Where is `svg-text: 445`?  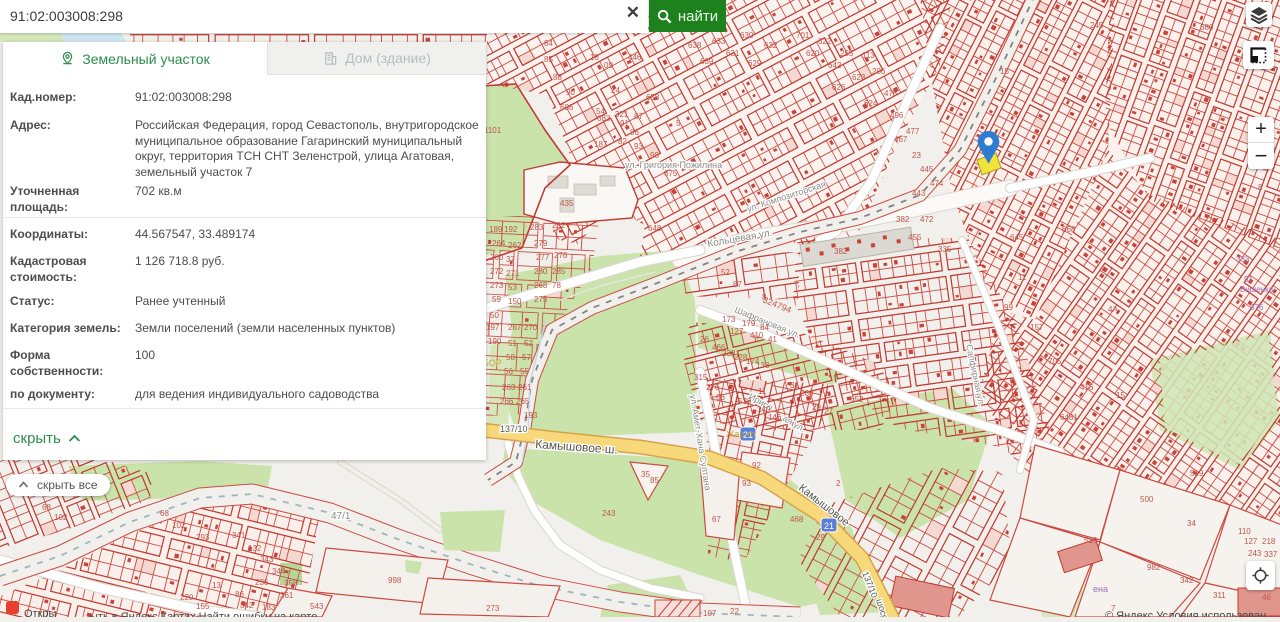
svg-text: 445 is located at coordinates (927, 169).